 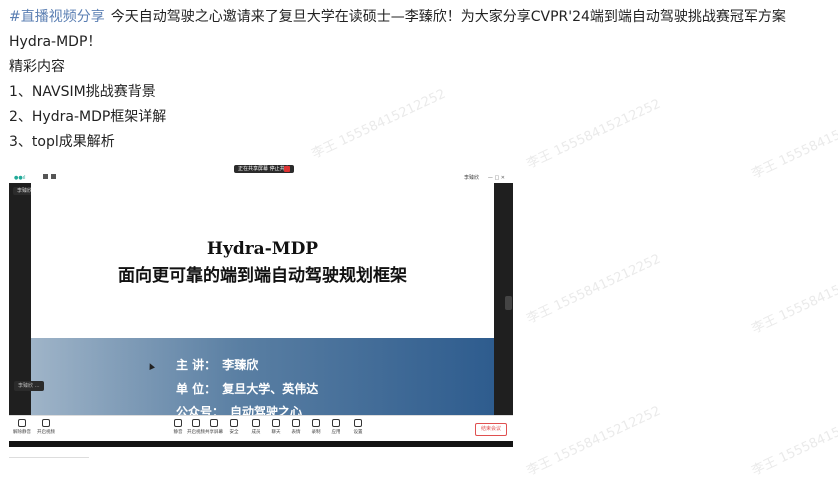 I want to click on toolbar-settings: 设置, so click(x=358, y=427).